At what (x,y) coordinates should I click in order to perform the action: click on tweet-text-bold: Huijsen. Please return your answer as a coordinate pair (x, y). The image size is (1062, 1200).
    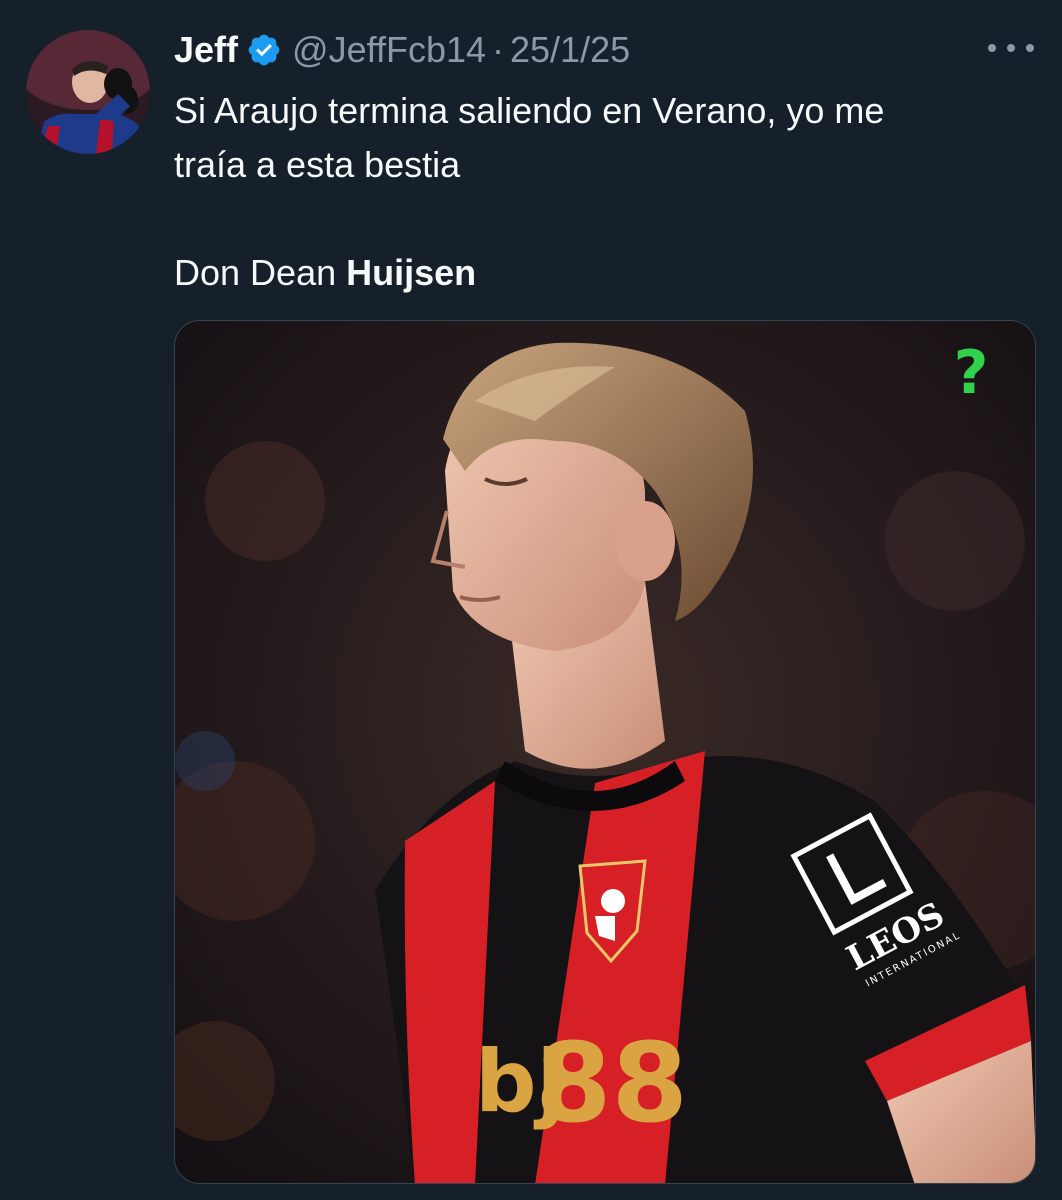
    Looking at the image, I should click on (411, 272).